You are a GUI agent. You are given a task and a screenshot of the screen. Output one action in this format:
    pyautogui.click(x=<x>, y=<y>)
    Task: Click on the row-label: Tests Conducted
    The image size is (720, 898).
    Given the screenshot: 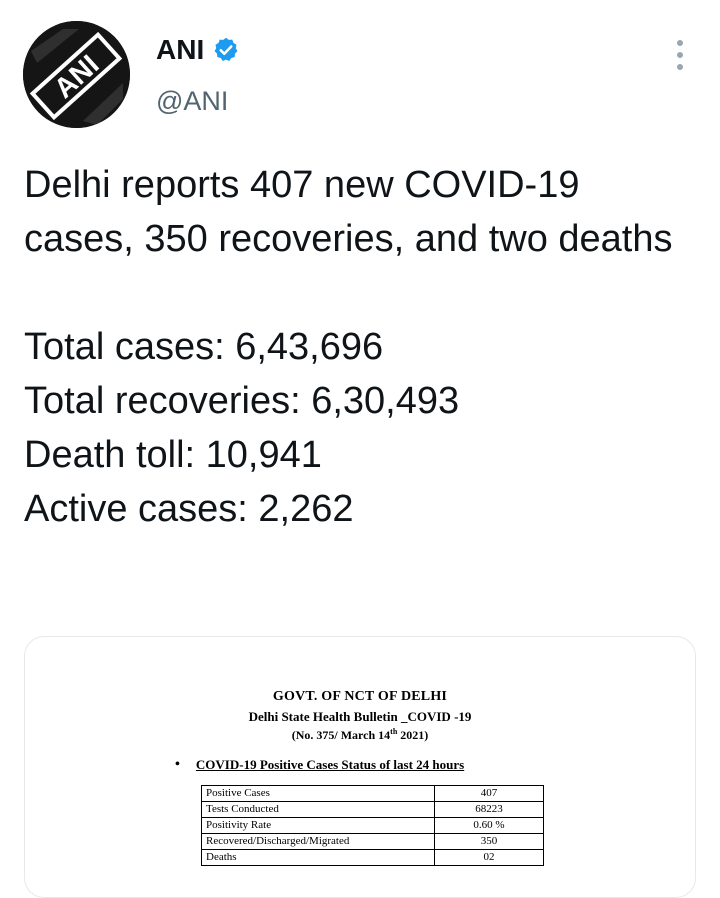 What is the action you would take?
    pyautogui.click(x=318, y=809)
    